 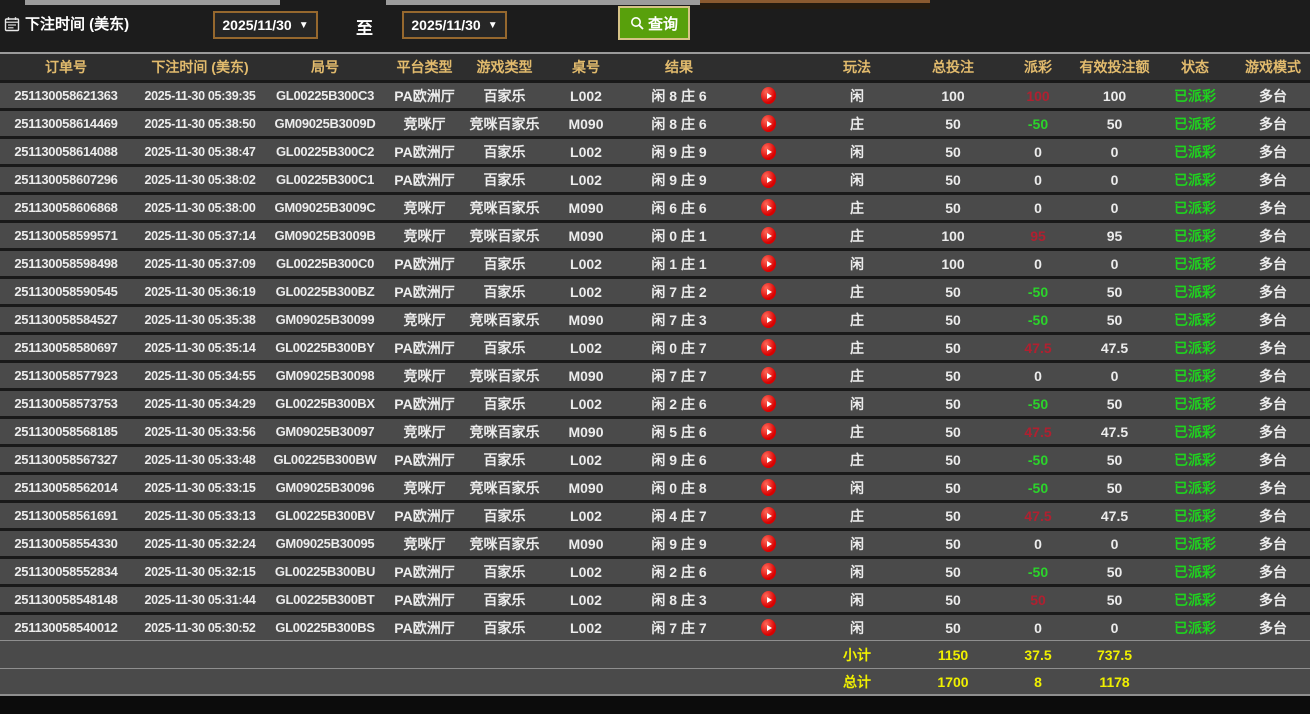 I want to click on total-label: 总计, so click(x=857, y=681).